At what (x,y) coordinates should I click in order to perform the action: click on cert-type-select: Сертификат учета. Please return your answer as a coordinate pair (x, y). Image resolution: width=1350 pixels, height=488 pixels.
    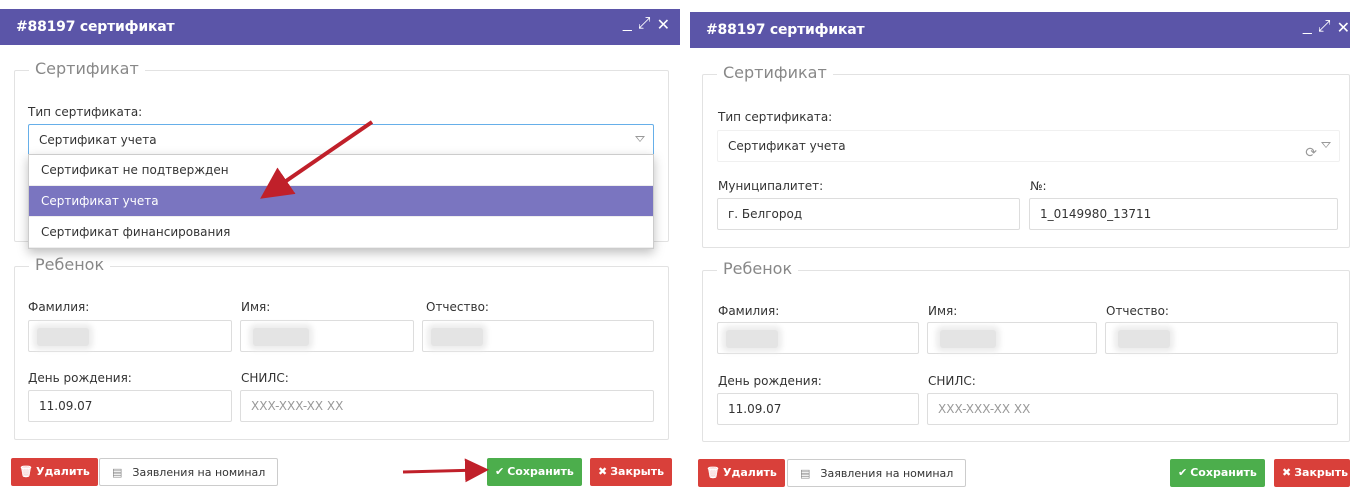
    Looking at the image, I should click on (341, 140).